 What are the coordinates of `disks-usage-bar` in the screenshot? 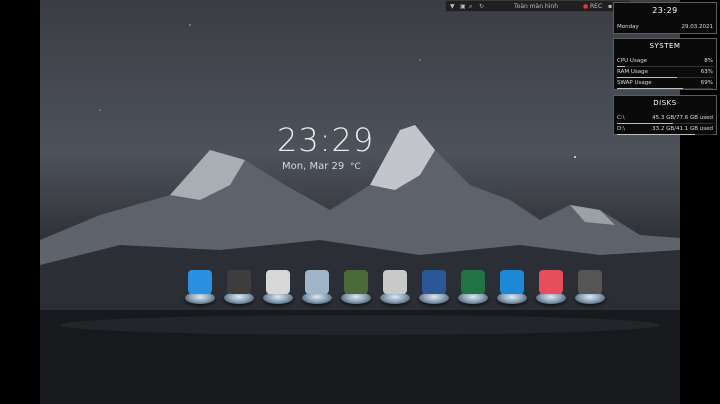 It's located at (665, 134).